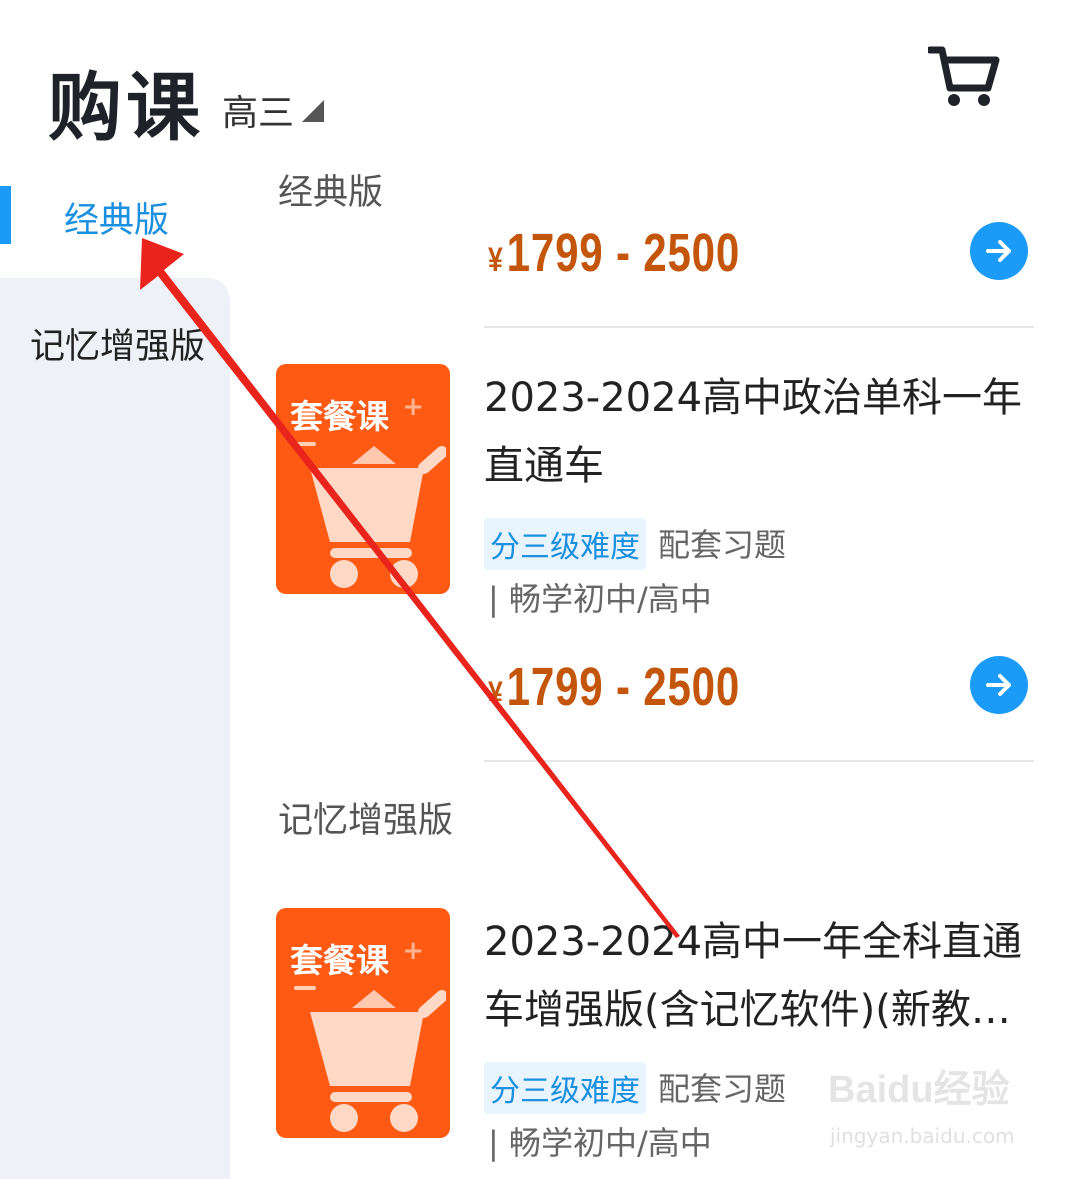  I want to click on grade-selector: 高三, so click(258, 110).